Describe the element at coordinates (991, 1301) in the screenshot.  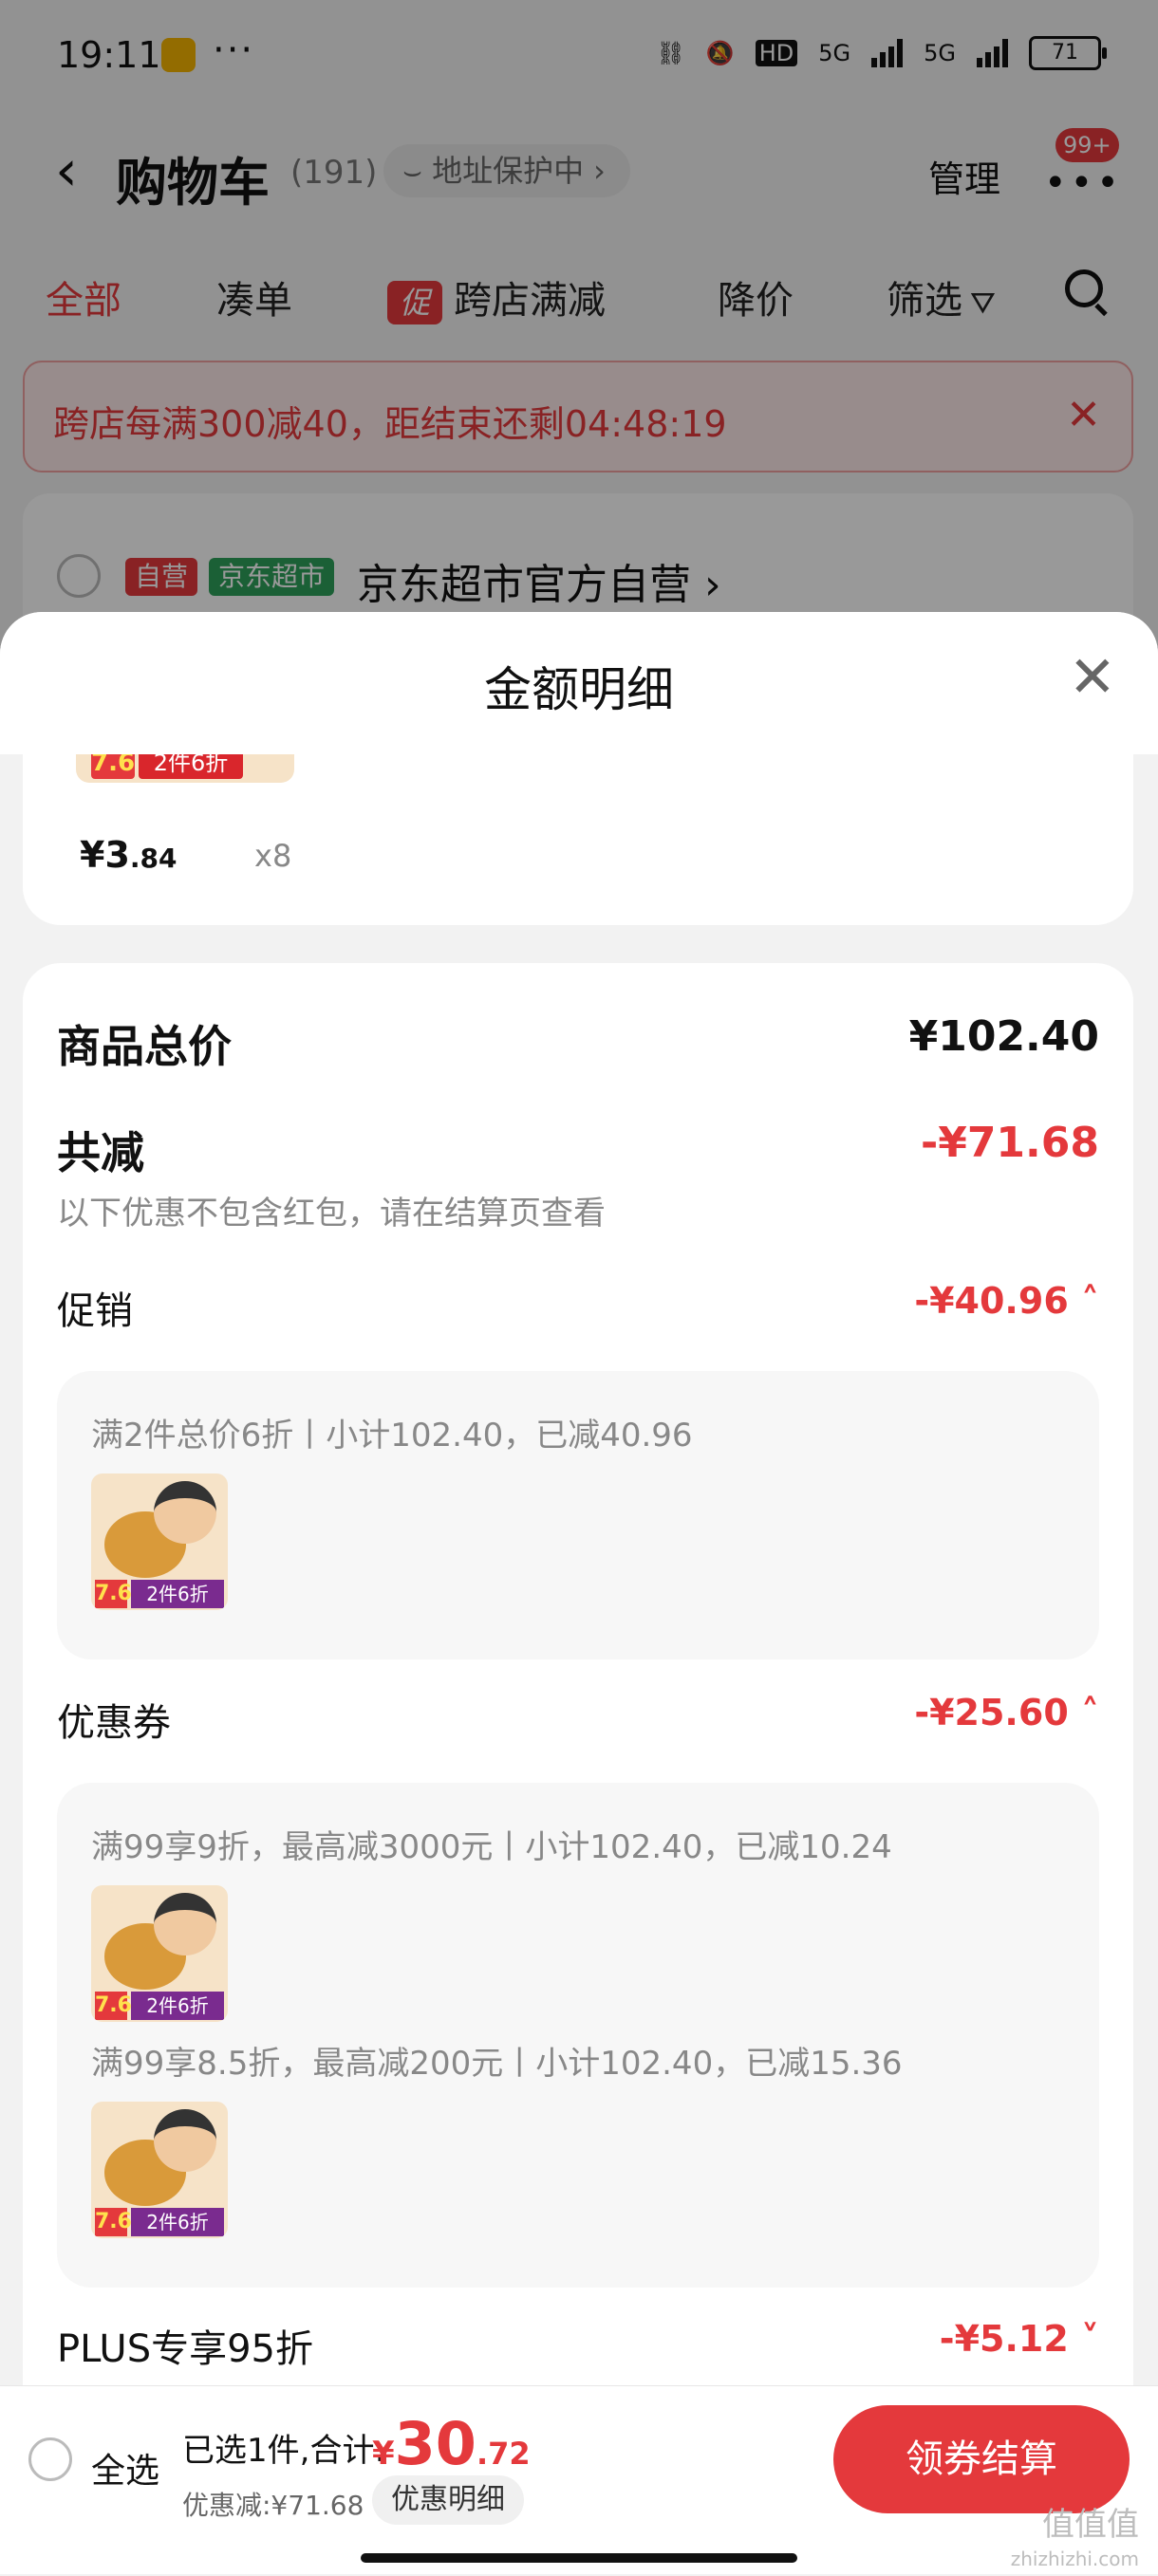
I see `promotion-amount: -¥40.96` at that location.